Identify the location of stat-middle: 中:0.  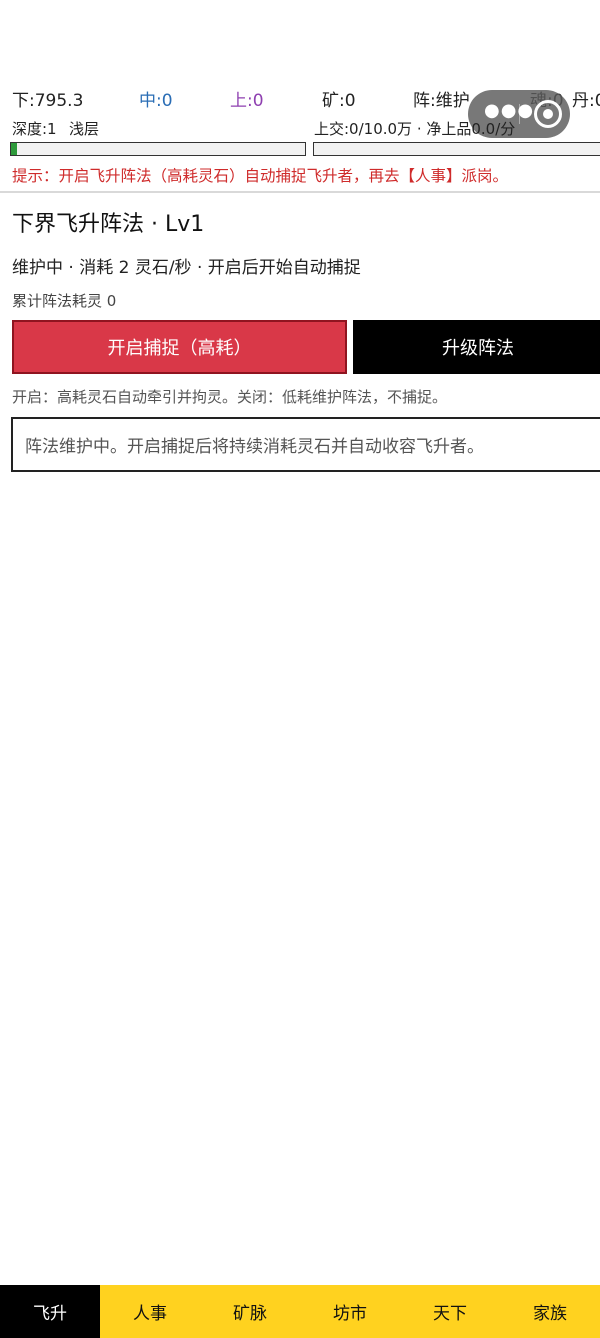
(156, 101).